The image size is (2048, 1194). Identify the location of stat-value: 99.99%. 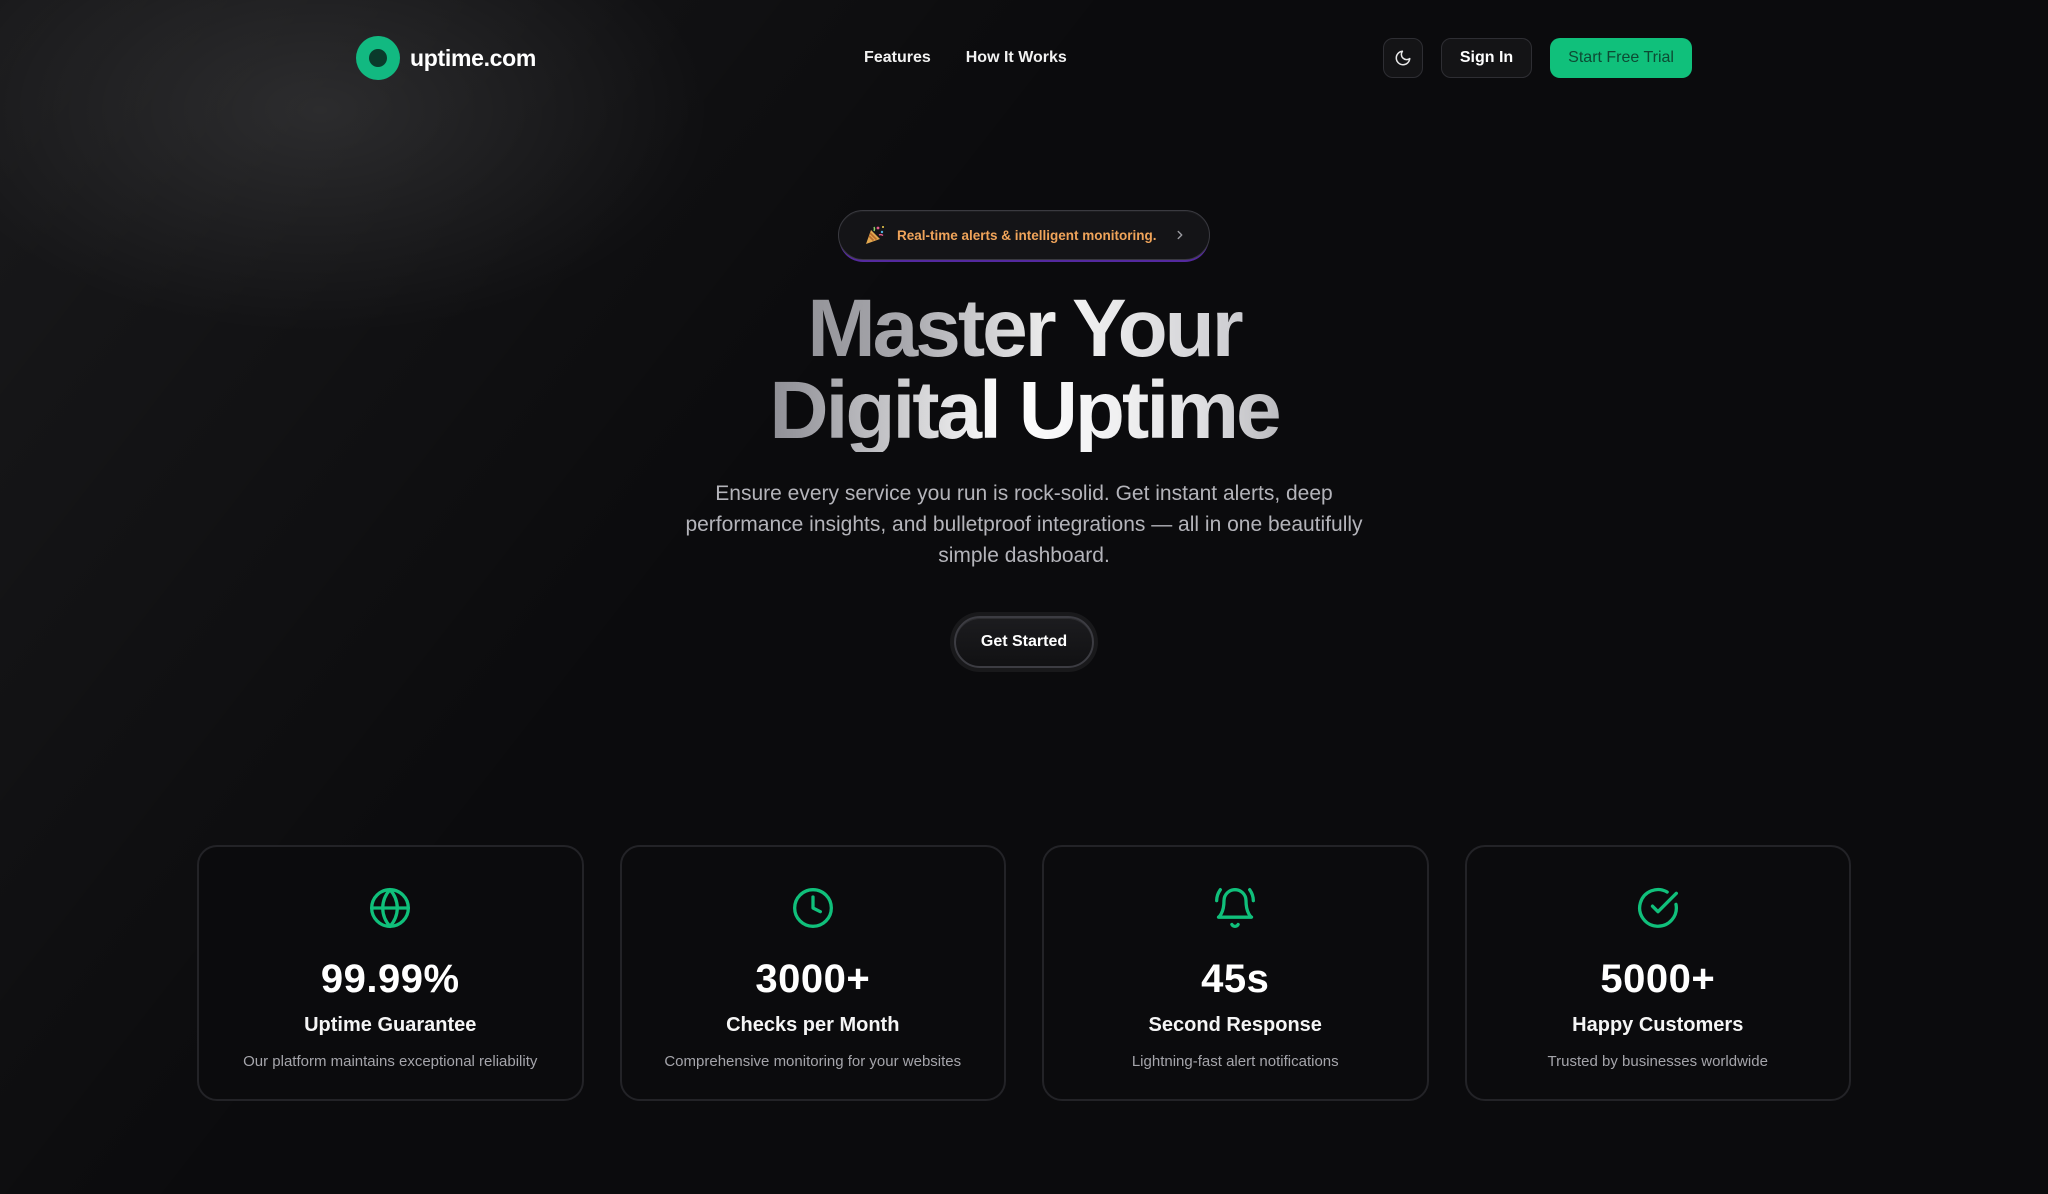
(390, 979).